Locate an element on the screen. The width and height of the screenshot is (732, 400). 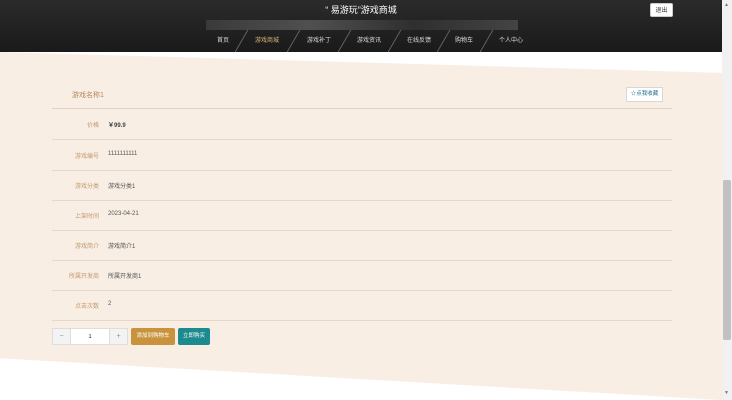
info-label: 上架时间 is located at coordinates (86, 217).